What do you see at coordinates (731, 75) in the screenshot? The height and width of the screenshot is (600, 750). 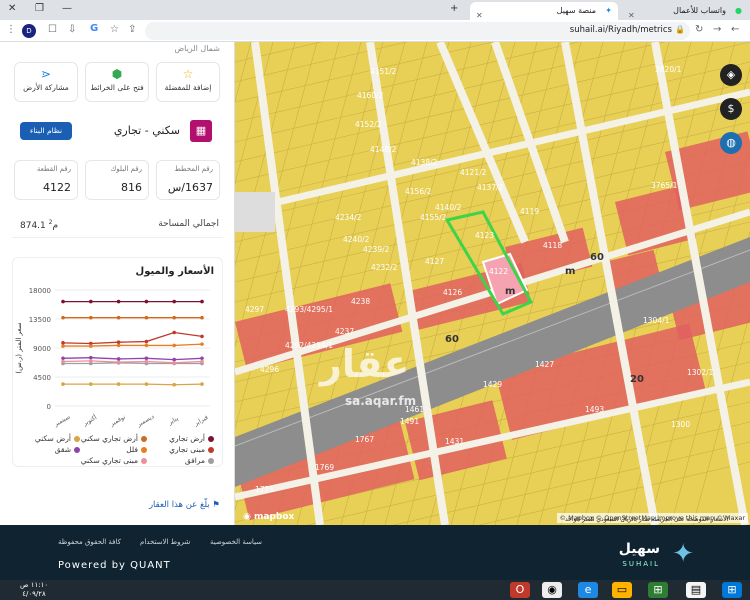 I see `layers-icon: ◈` at bounding box center [731, 75].